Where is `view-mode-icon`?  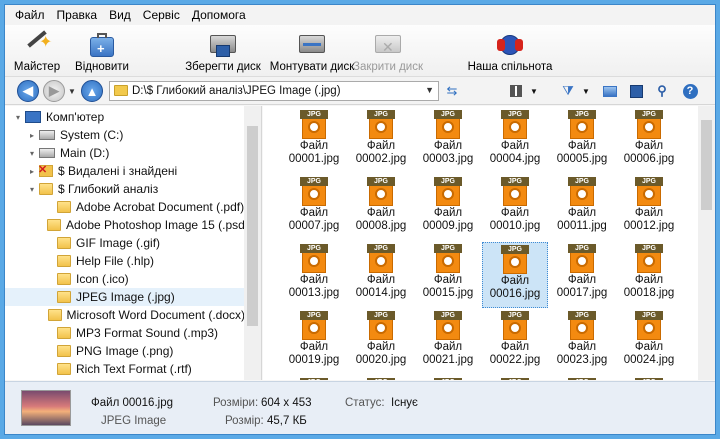
view-mode-icon is located at coordinates (516, 91).